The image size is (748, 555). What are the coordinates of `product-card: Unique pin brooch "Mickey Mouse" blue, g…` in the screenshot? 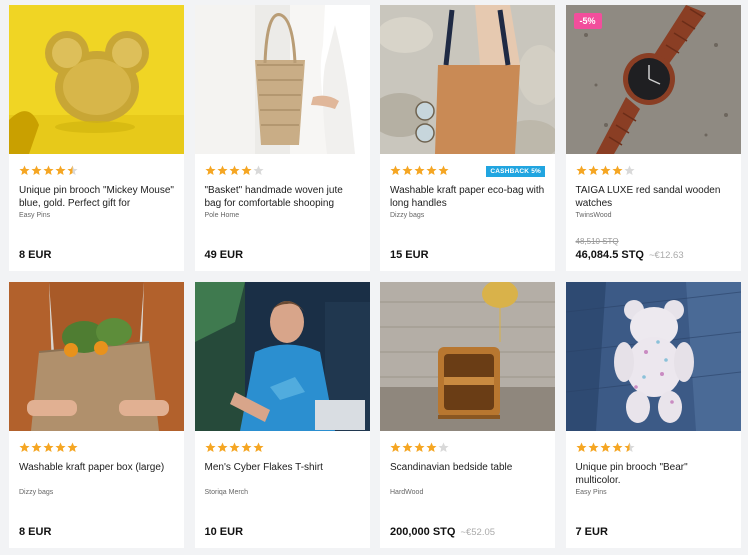 It's located at (96, 138).